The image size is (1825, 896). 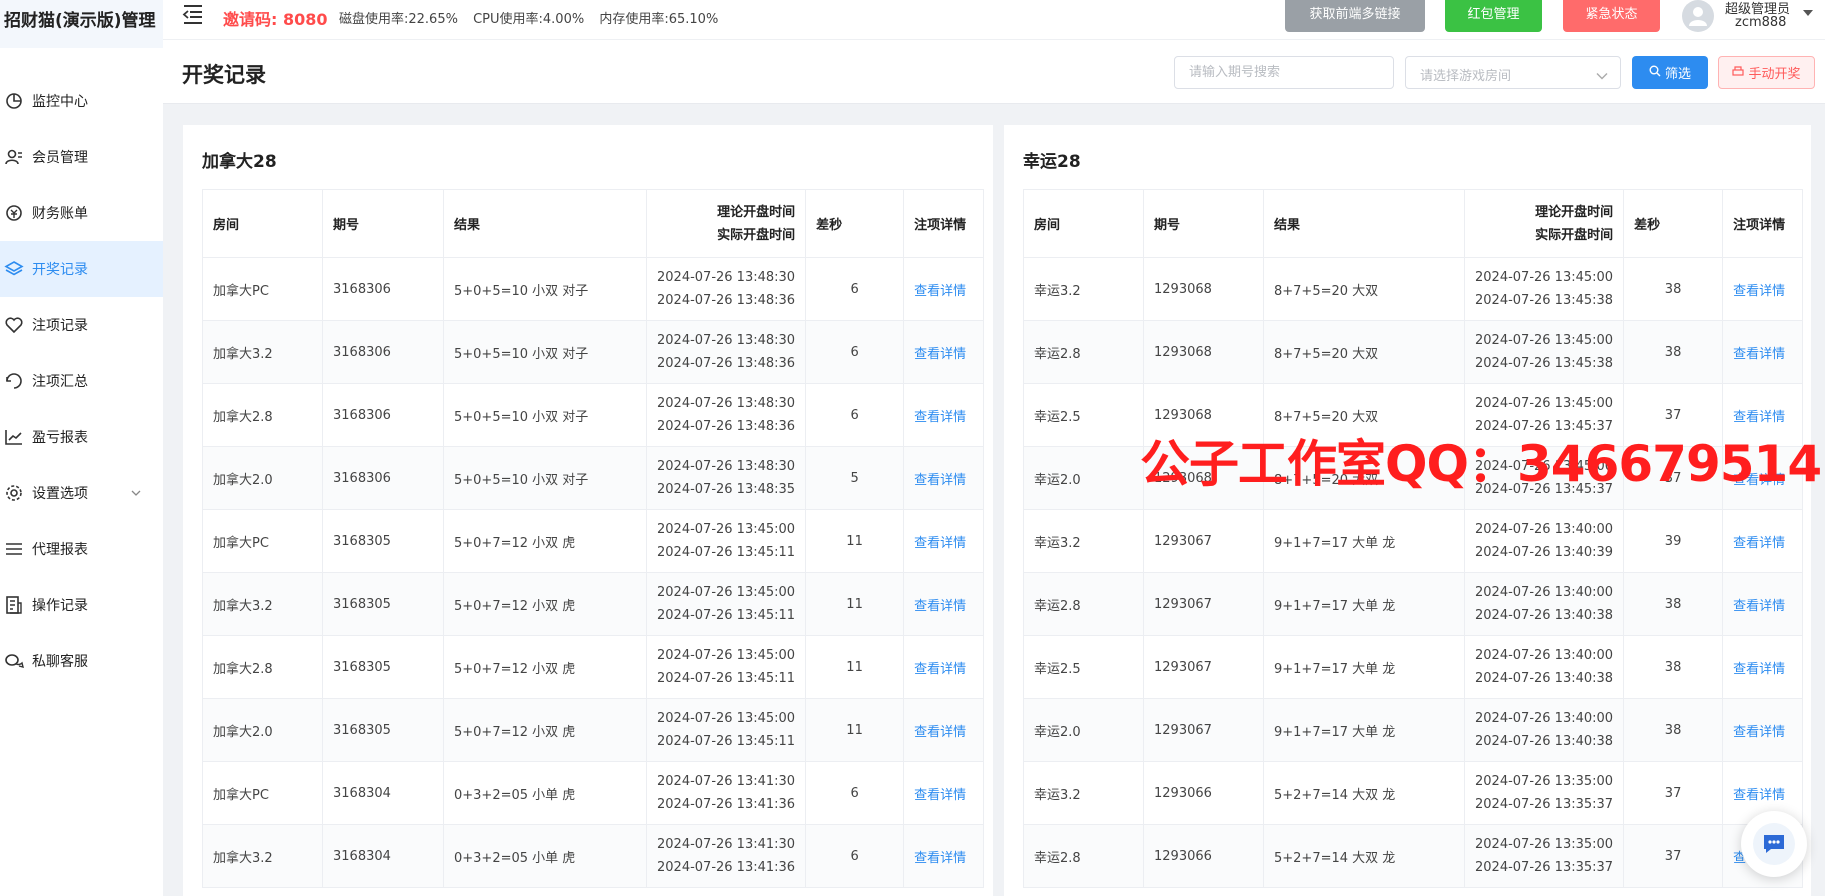 I want to click on log-icon, so click(x=14, y=605).